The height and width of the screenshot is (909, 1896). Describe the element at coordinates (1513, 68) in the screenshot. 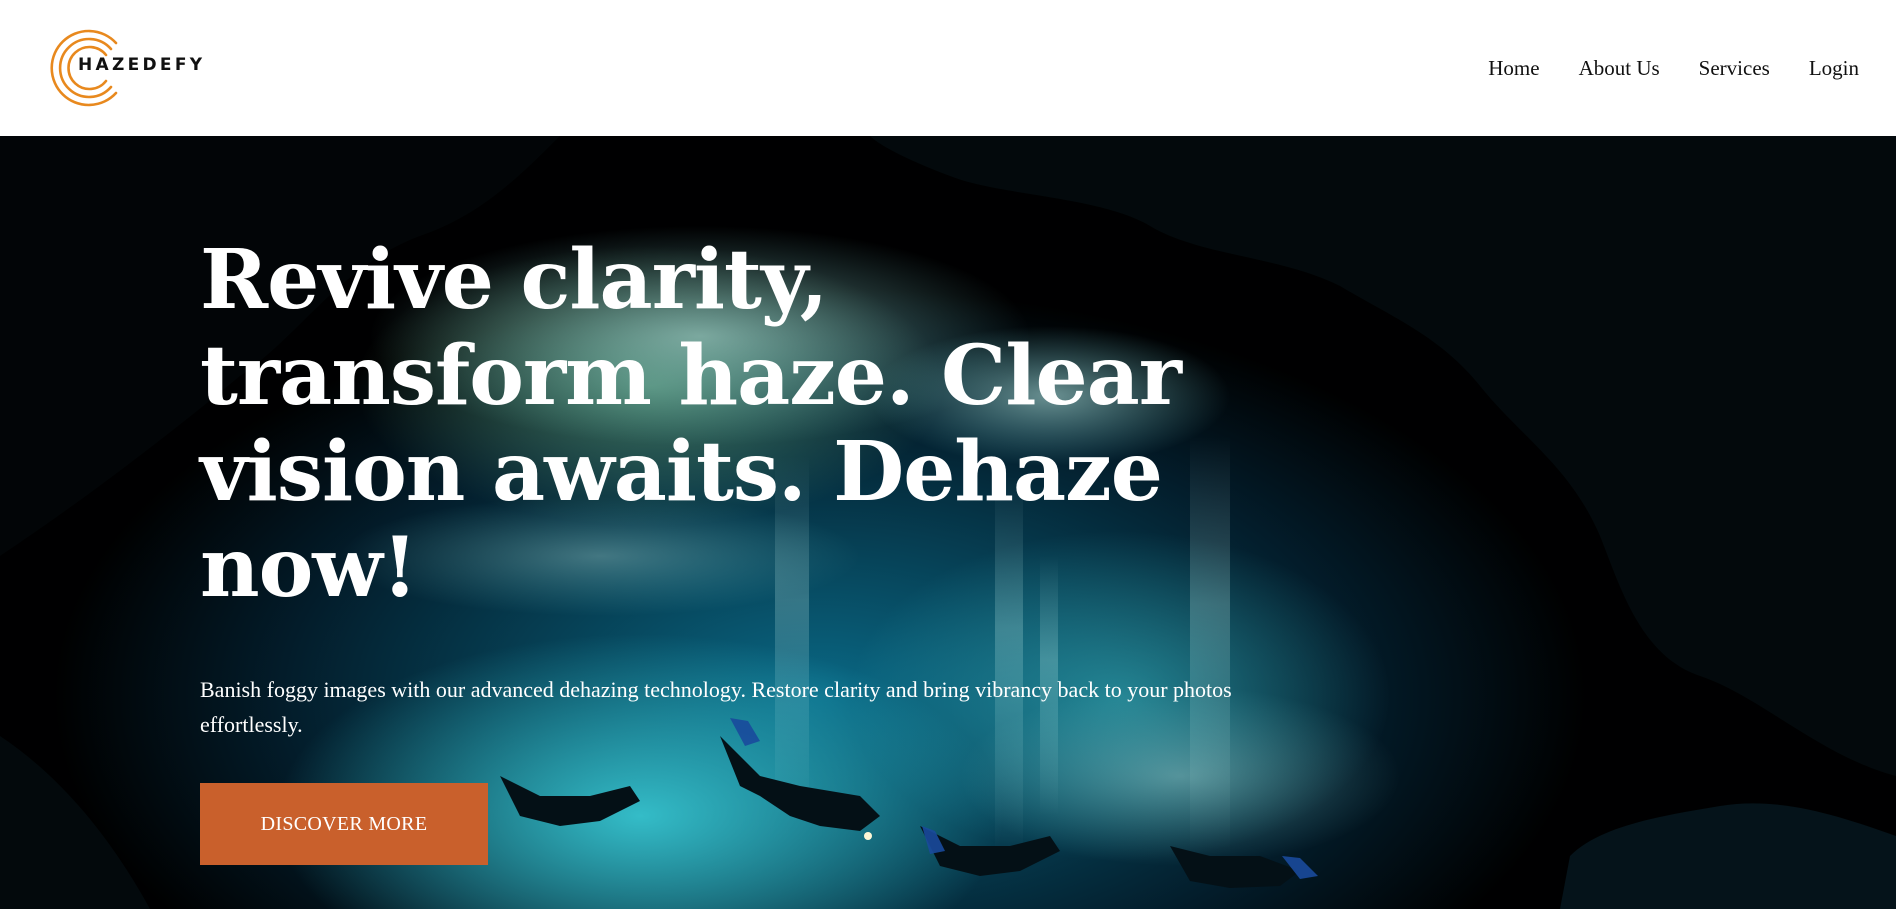

I see `nav-home: Home` at that location.